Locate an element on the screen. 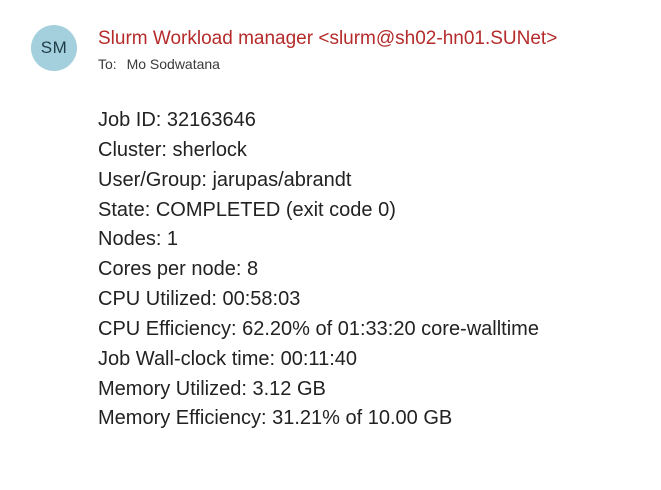  cores-per-node-line: Cores per node: 8 is located at coordinates (178, 269).